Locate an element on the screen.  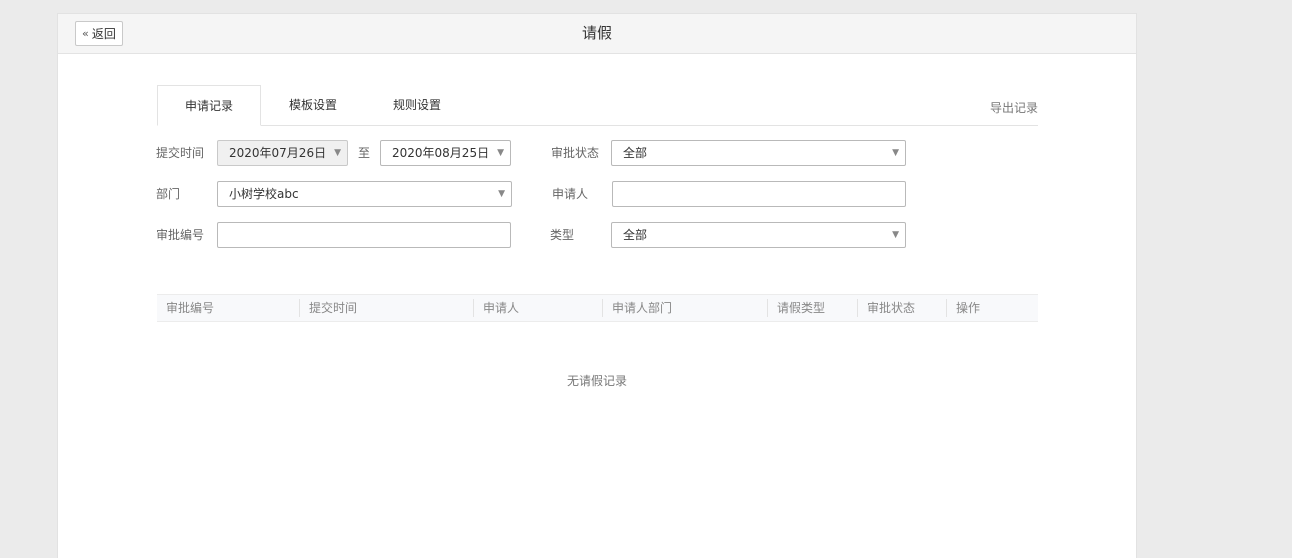
approval-status-label: 审批状态 is located at coordinates (575, 153).